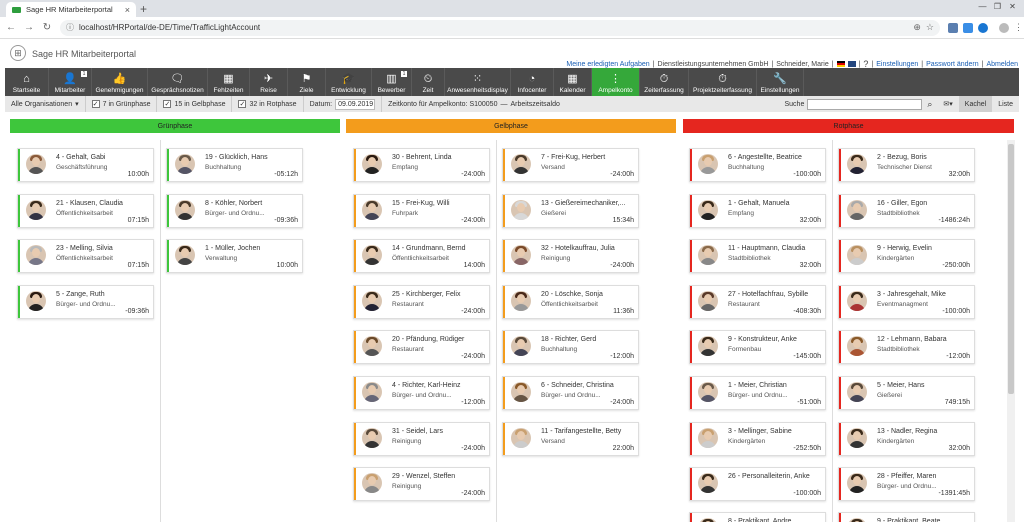 The image size is (1024, 522). Describe the element at coordinates (952, 64) in the screenshot. I see `password-link: Passwort ändern` at that location.